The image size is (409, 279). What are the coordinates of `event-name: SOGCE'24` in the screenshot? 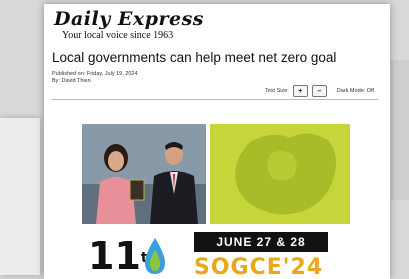 It's located at (259, 267).